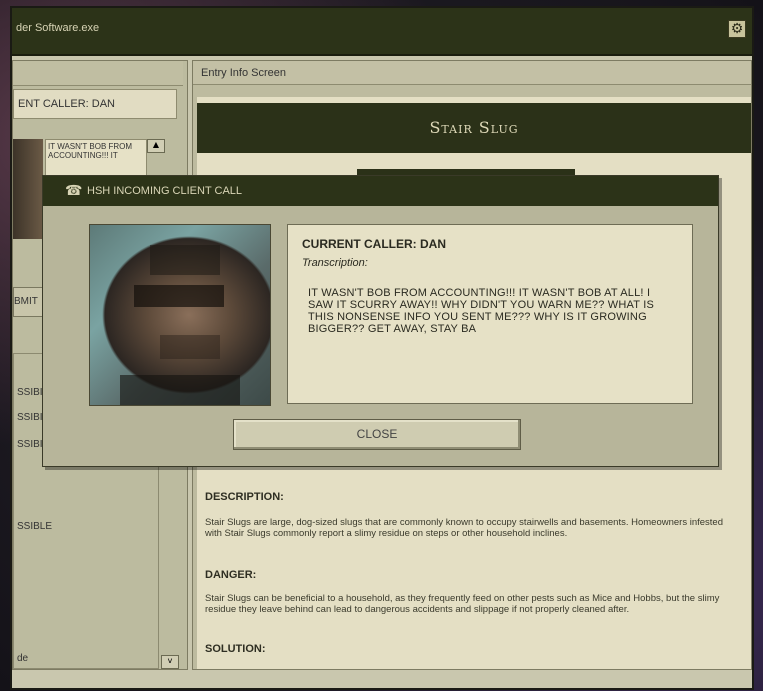 The width and height of the screenshot is (763, 691). I want to click on solution-heading: SOLUTION:, so click(235, 649).